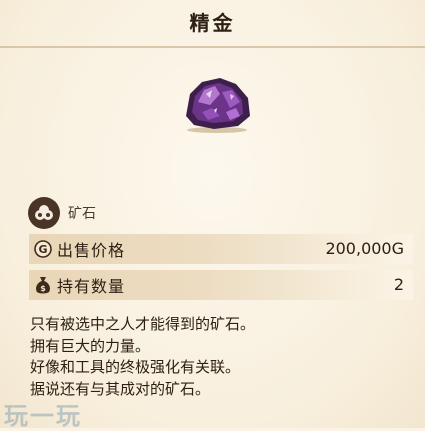  What do you see at coordinates (217, 103) in the screenshot?
I see `purple-ore-crystal-icon` at bounding box center [217, 103].